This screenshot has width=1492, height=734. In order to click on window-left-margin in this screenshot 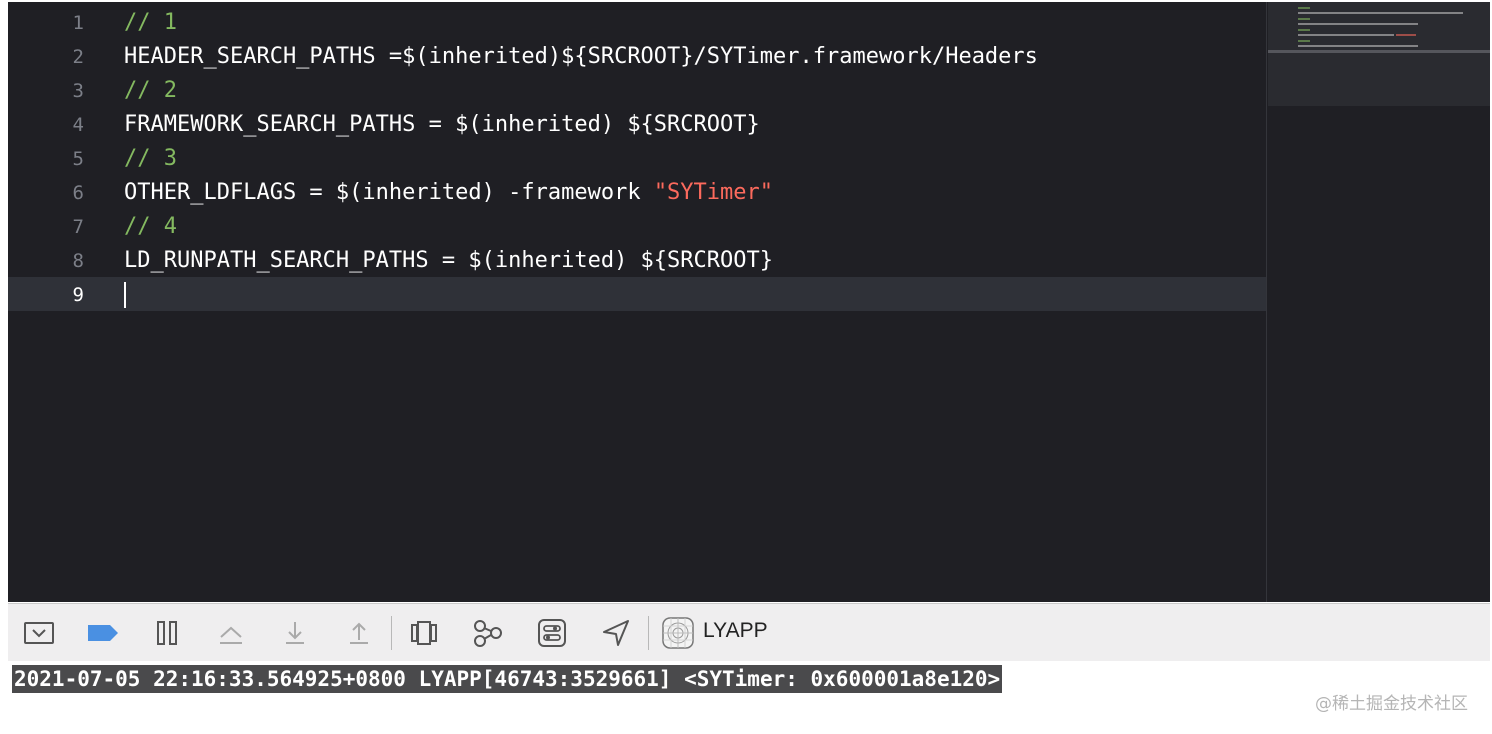, I will do `click(4, 367)`.